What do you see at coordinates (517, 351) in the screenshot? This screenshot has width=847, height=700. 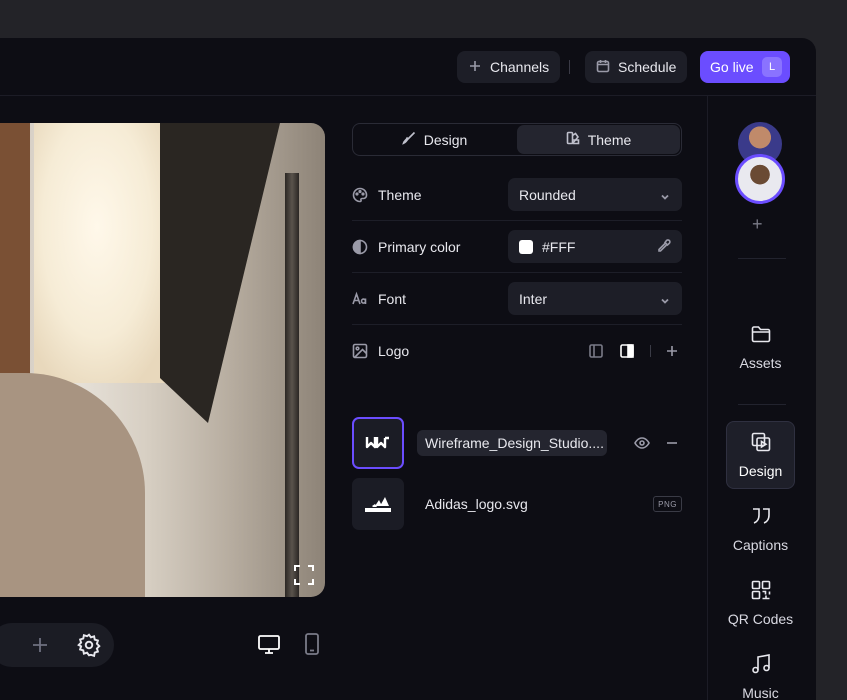 I see `logo-row-header: Logo` at bounding box center [517, 351].